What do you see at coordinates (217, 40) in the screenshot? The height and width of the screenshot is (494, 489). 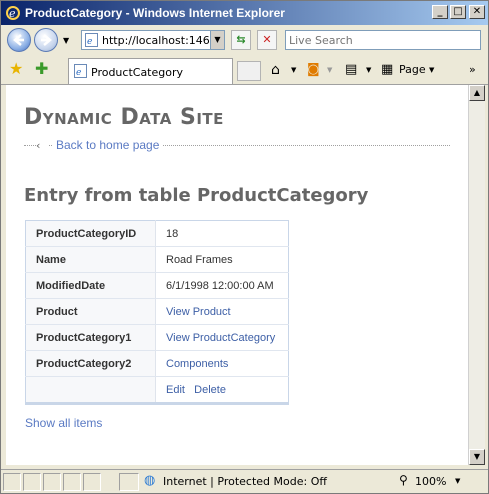 I see `address-dropdown-button: ▼` at bounding box center [217, 40].